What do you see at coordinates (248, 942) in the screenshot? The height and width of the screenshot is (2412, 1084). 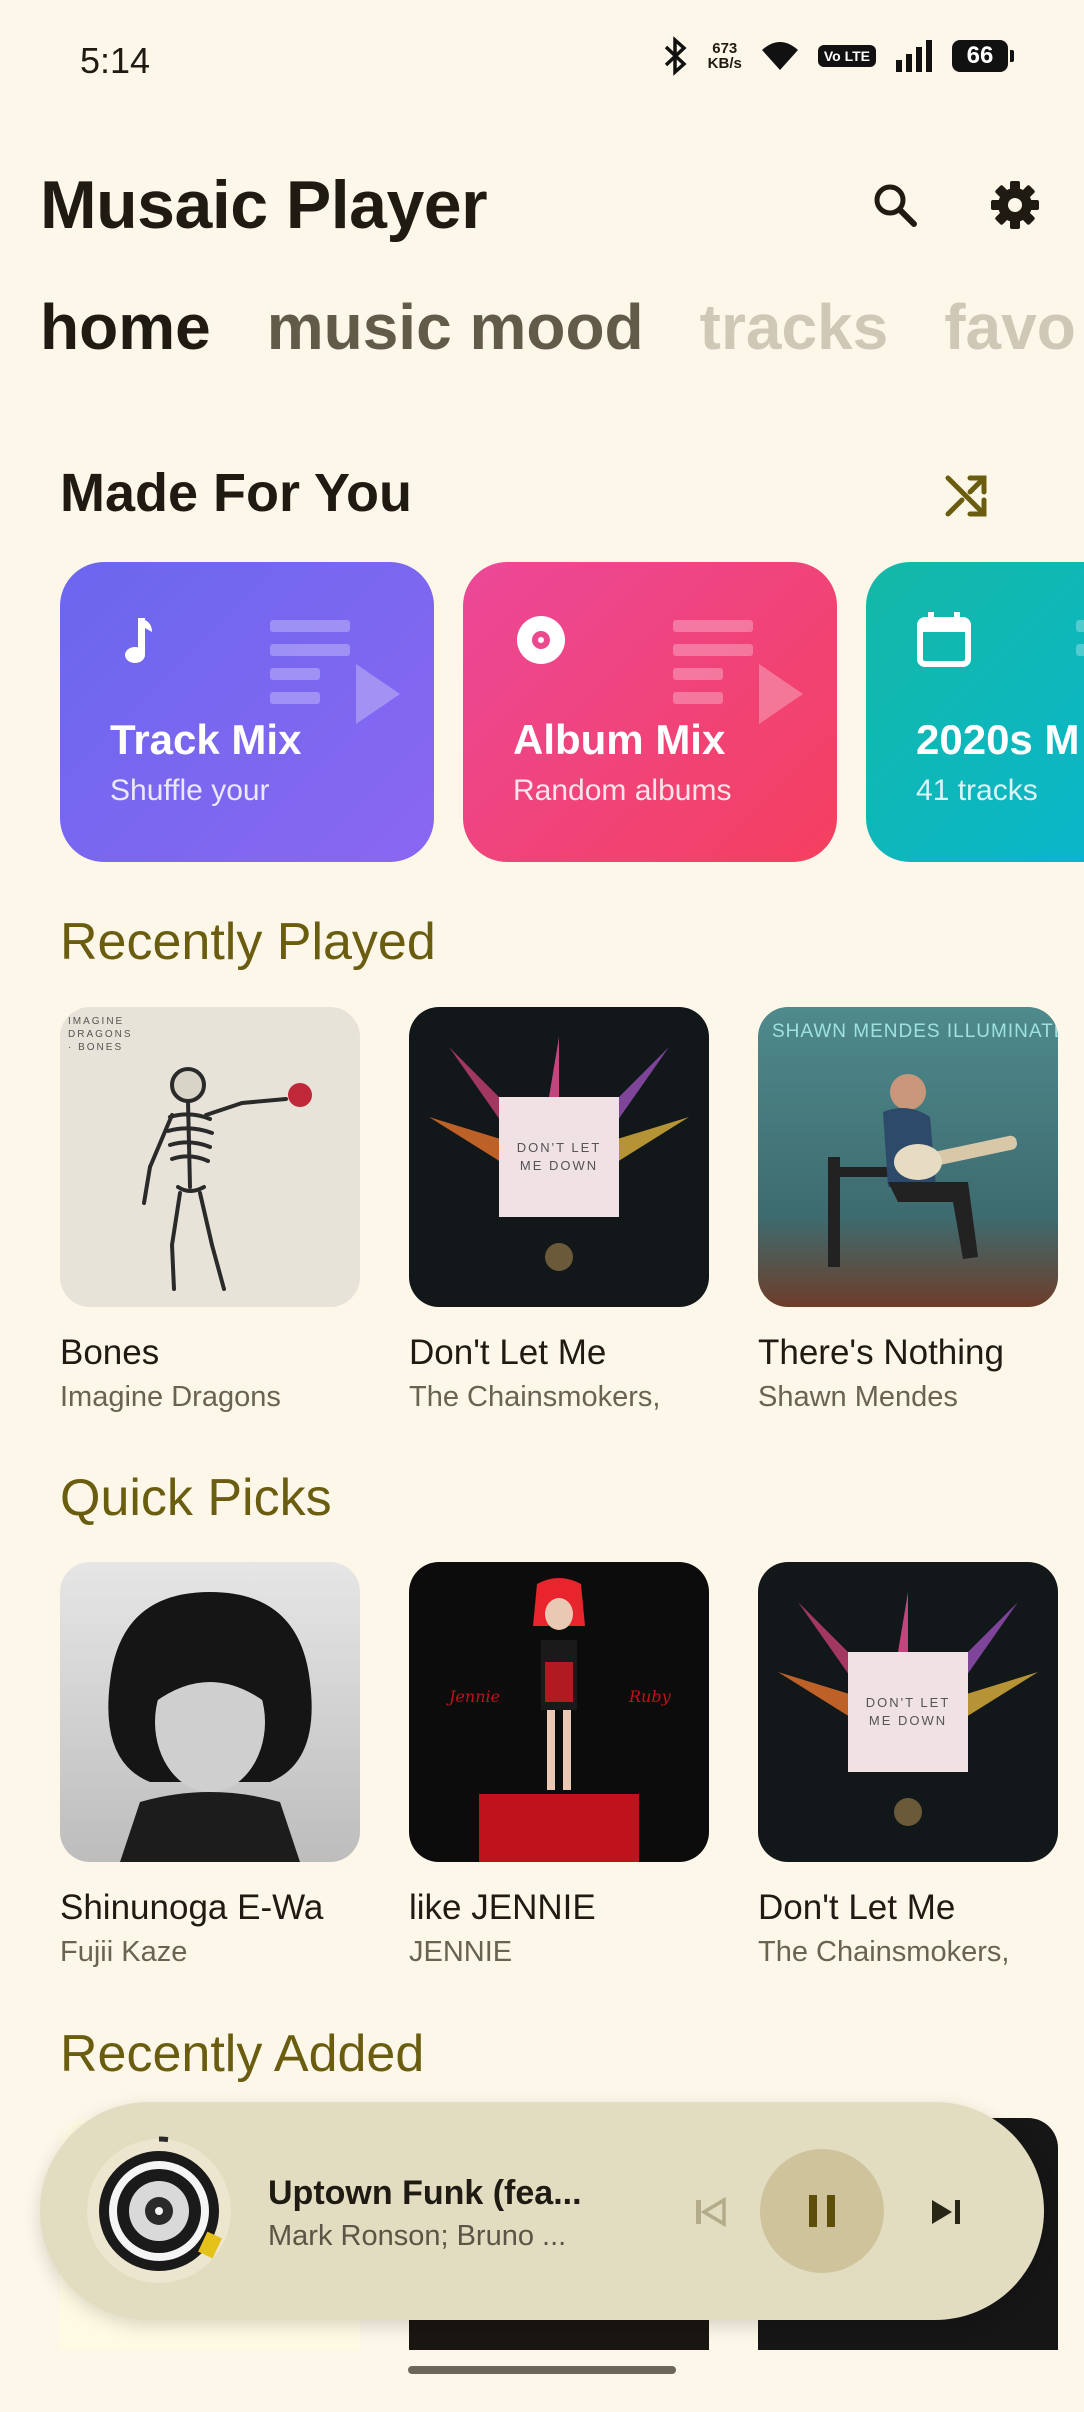 I see `recently-played-title: Recently Played` at bounding box center [248, 942].